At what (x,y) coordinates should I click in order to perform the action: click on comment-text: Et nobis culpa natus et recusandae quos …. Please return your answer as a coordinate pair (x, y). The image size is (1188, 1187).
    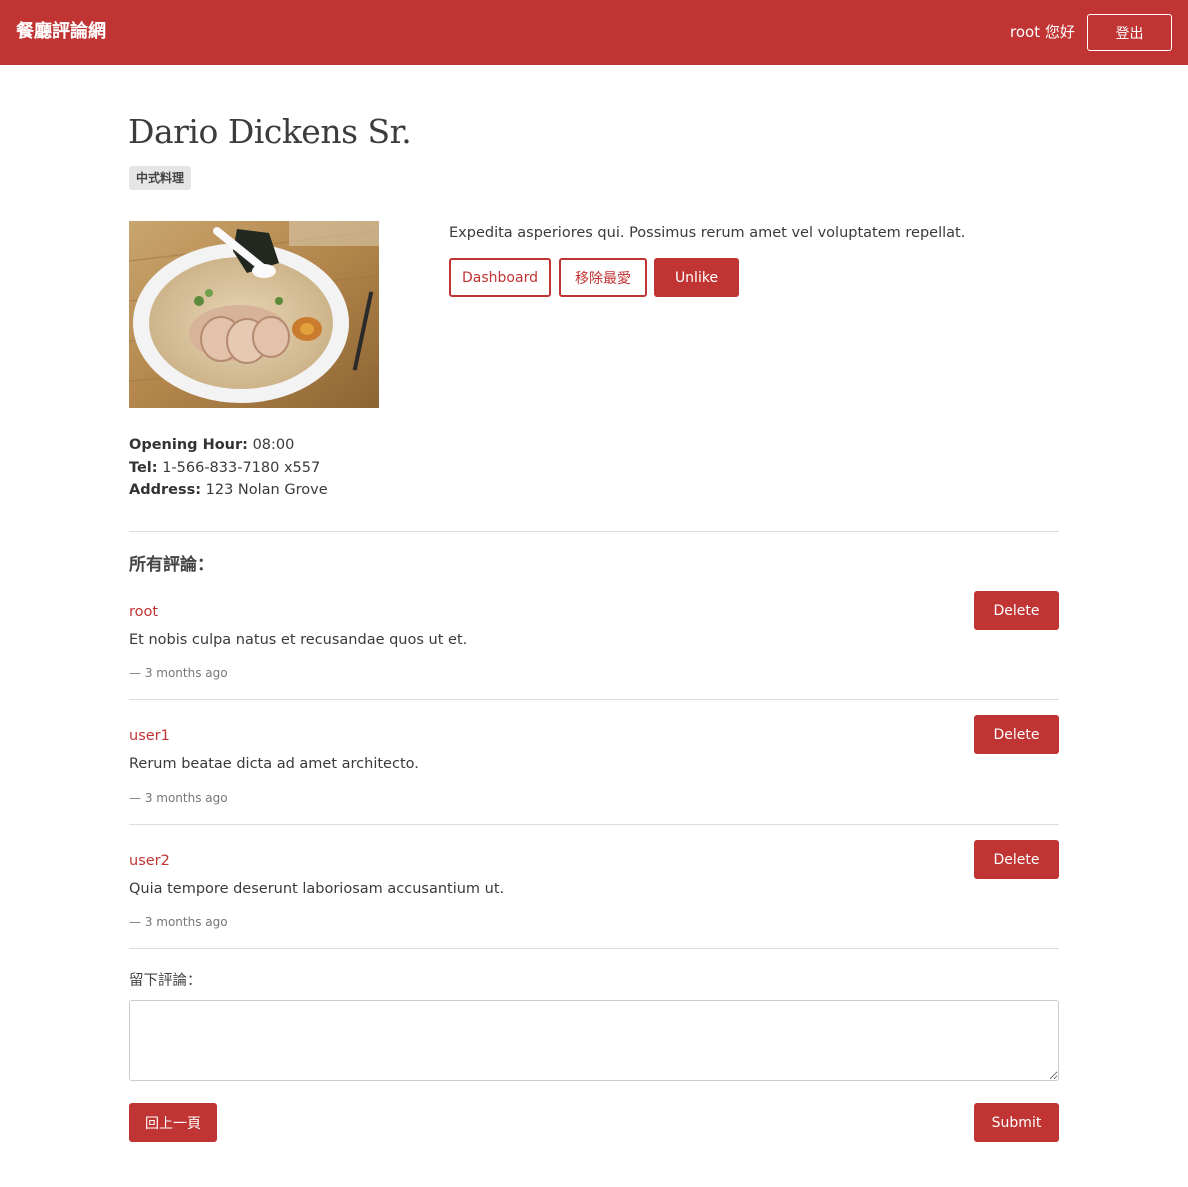
    Looking at the image, I should click on (298, 640).